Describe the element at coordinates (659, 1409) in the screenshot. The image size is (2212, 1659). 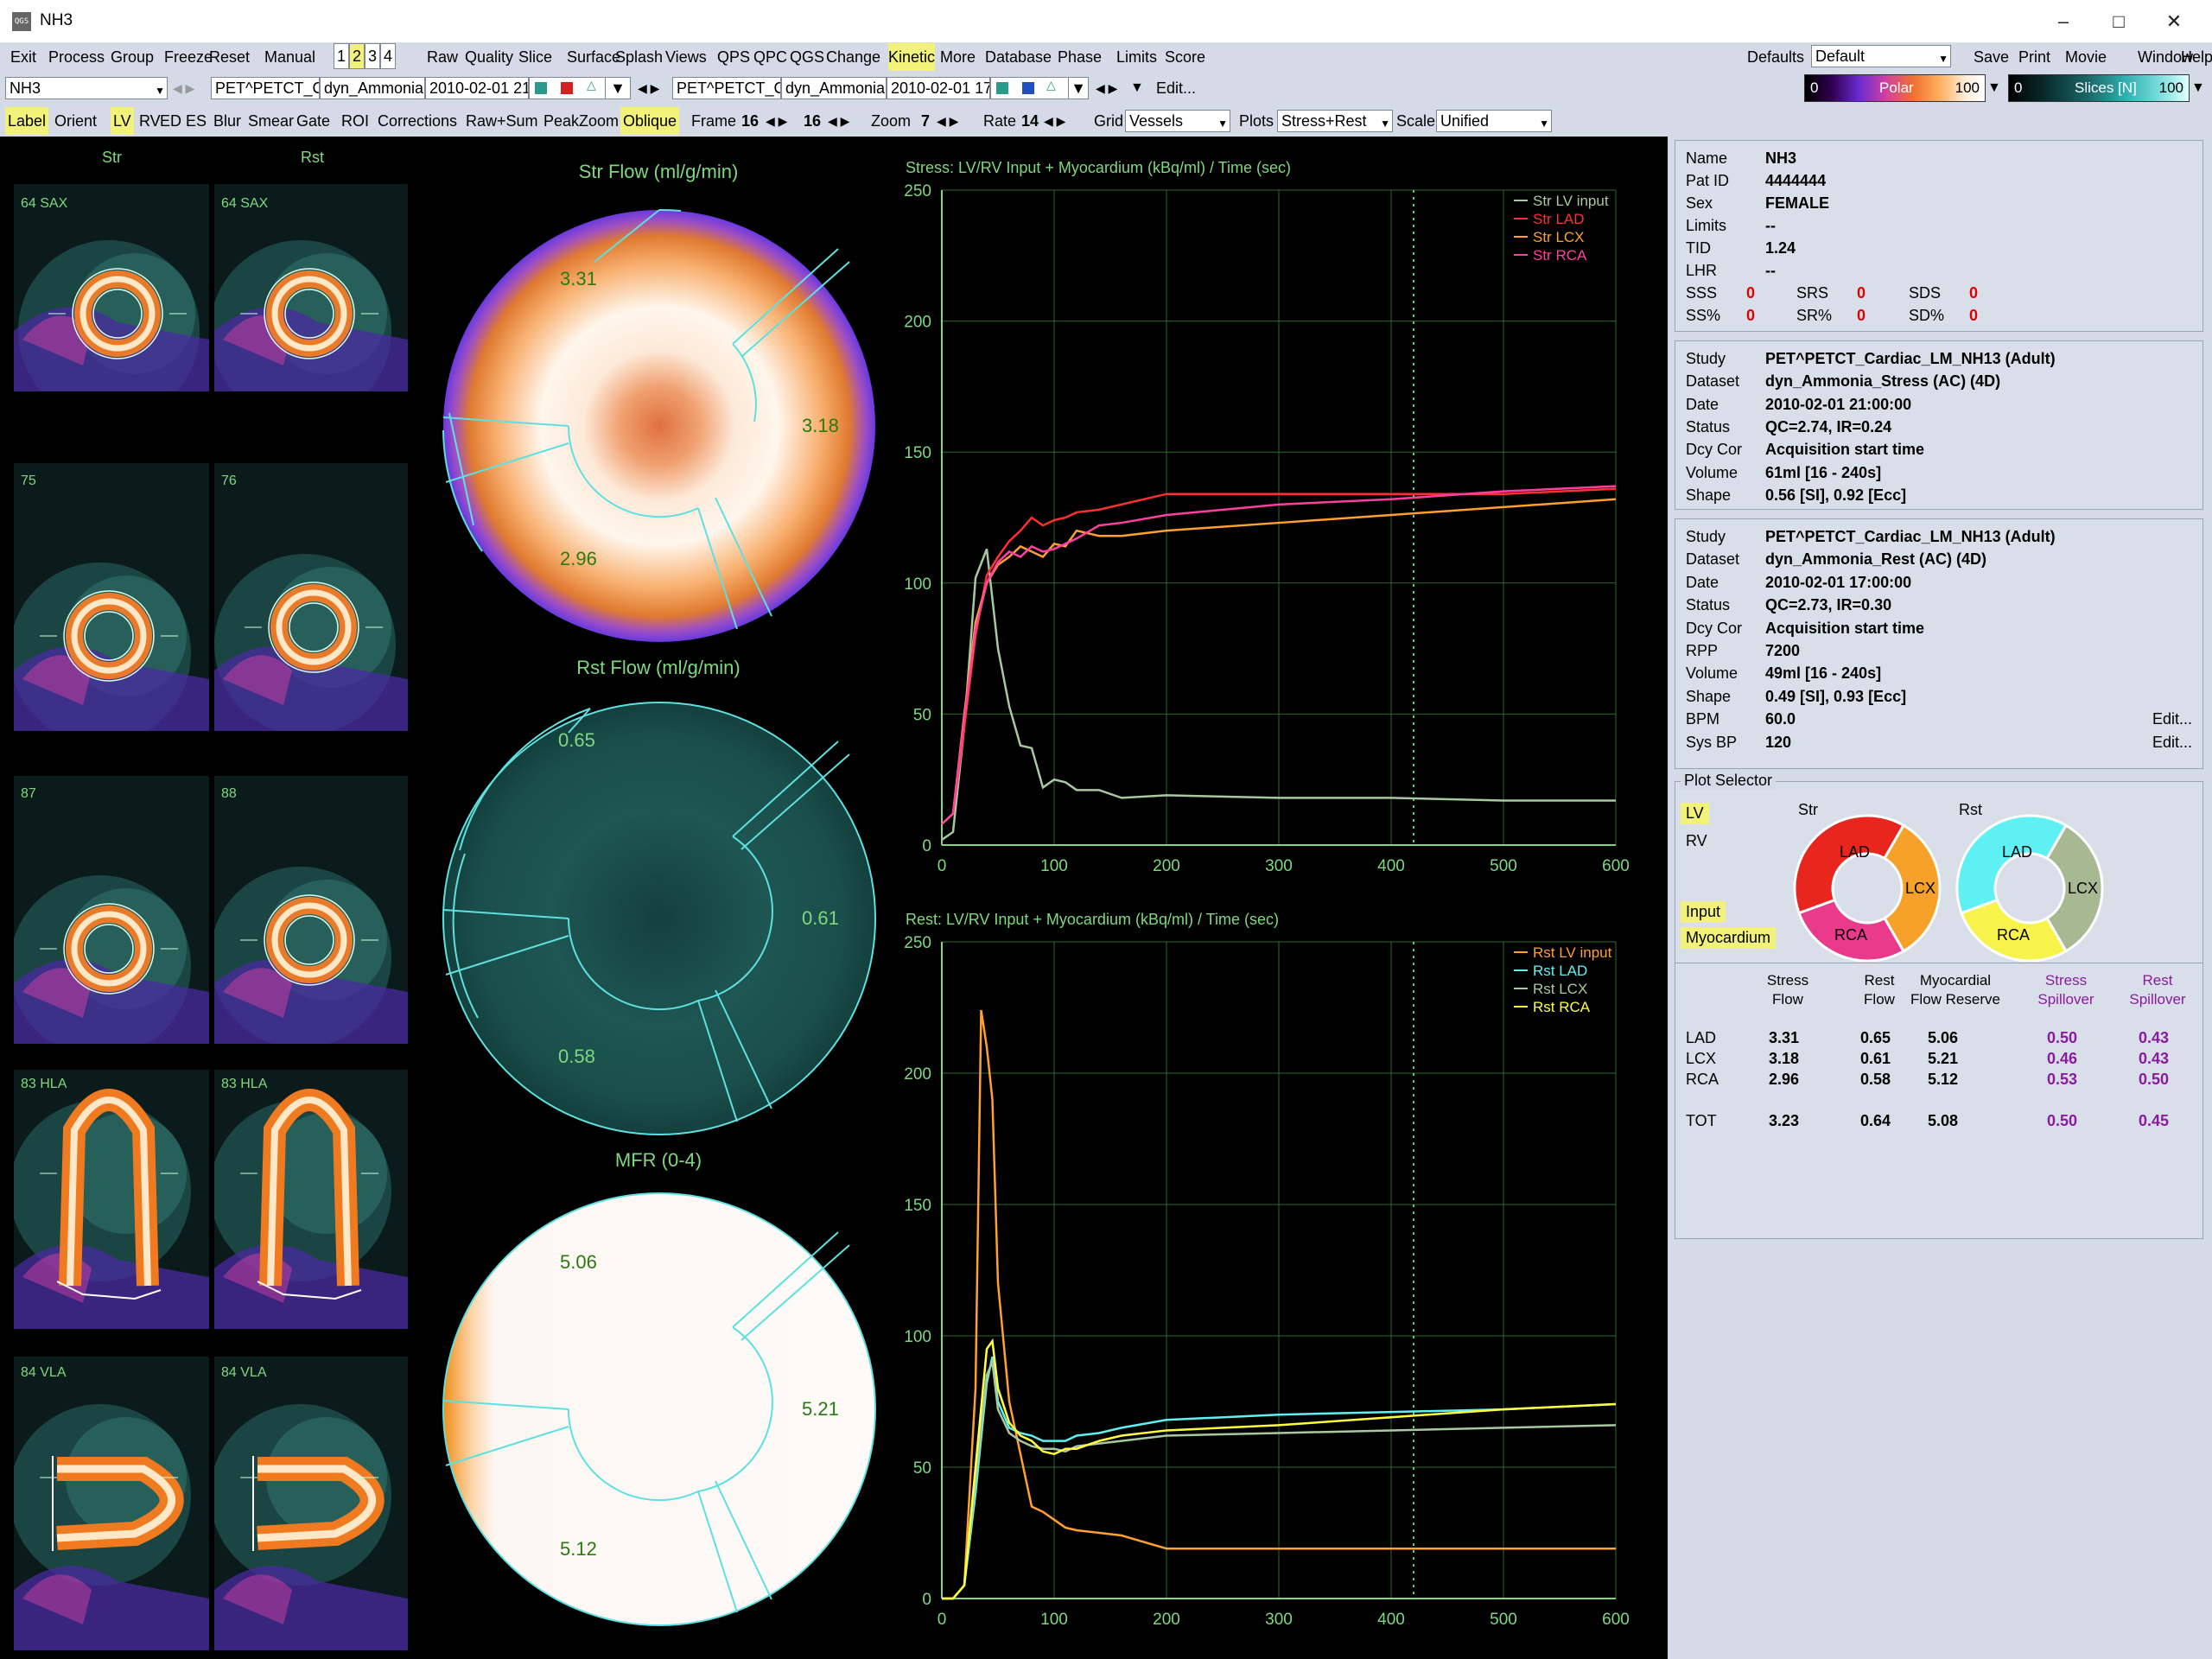
I see `mfr-polar-map: 5.06 5.21 5.12` at that location.